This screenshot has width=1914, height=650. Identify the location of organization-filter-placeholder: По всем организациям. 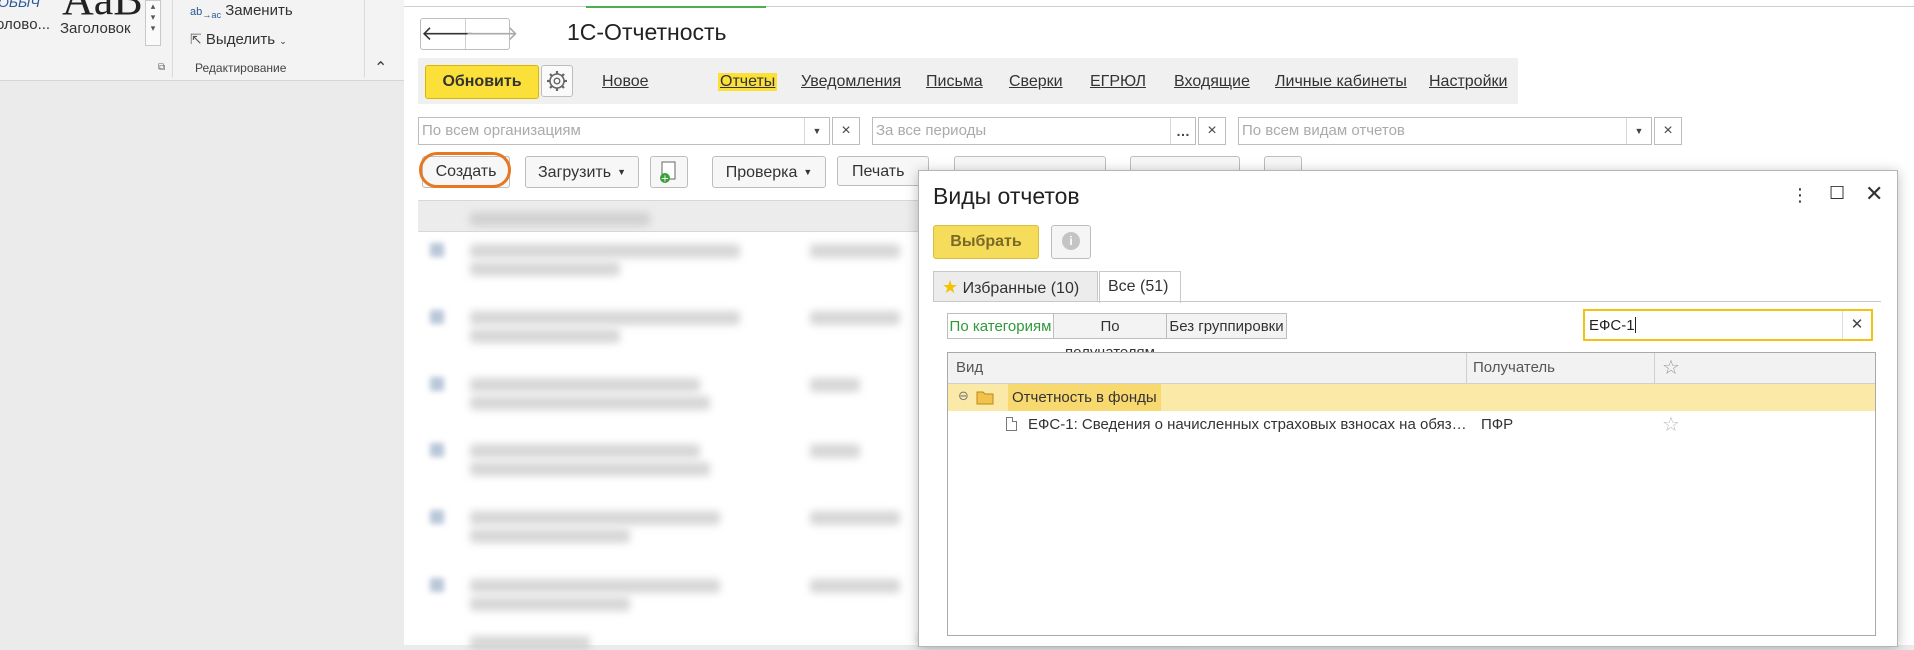
(501, 130).